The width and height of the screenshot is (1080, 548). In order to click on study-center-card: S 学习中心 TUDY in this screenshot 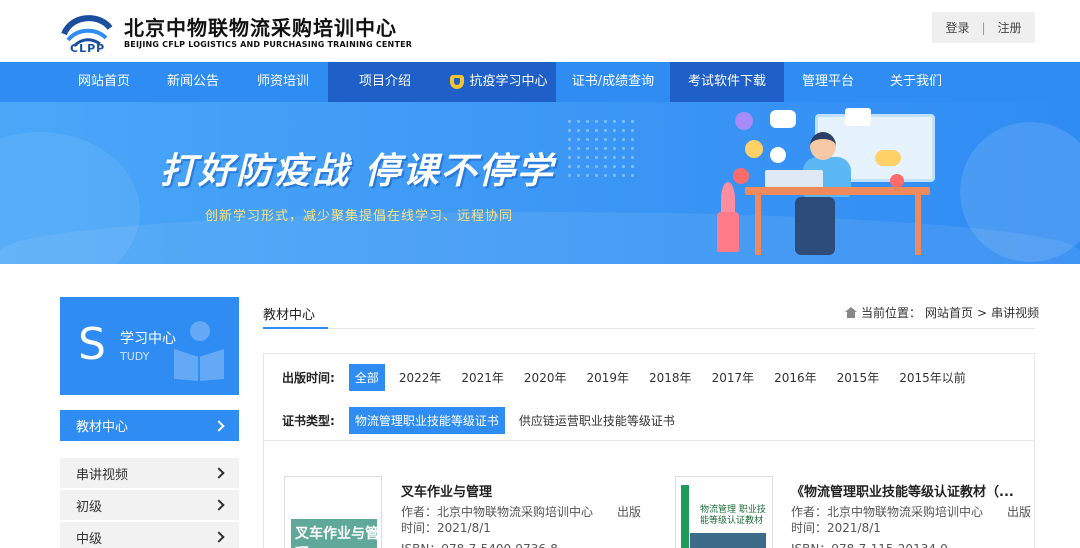, I will do `click(149, 346)`.